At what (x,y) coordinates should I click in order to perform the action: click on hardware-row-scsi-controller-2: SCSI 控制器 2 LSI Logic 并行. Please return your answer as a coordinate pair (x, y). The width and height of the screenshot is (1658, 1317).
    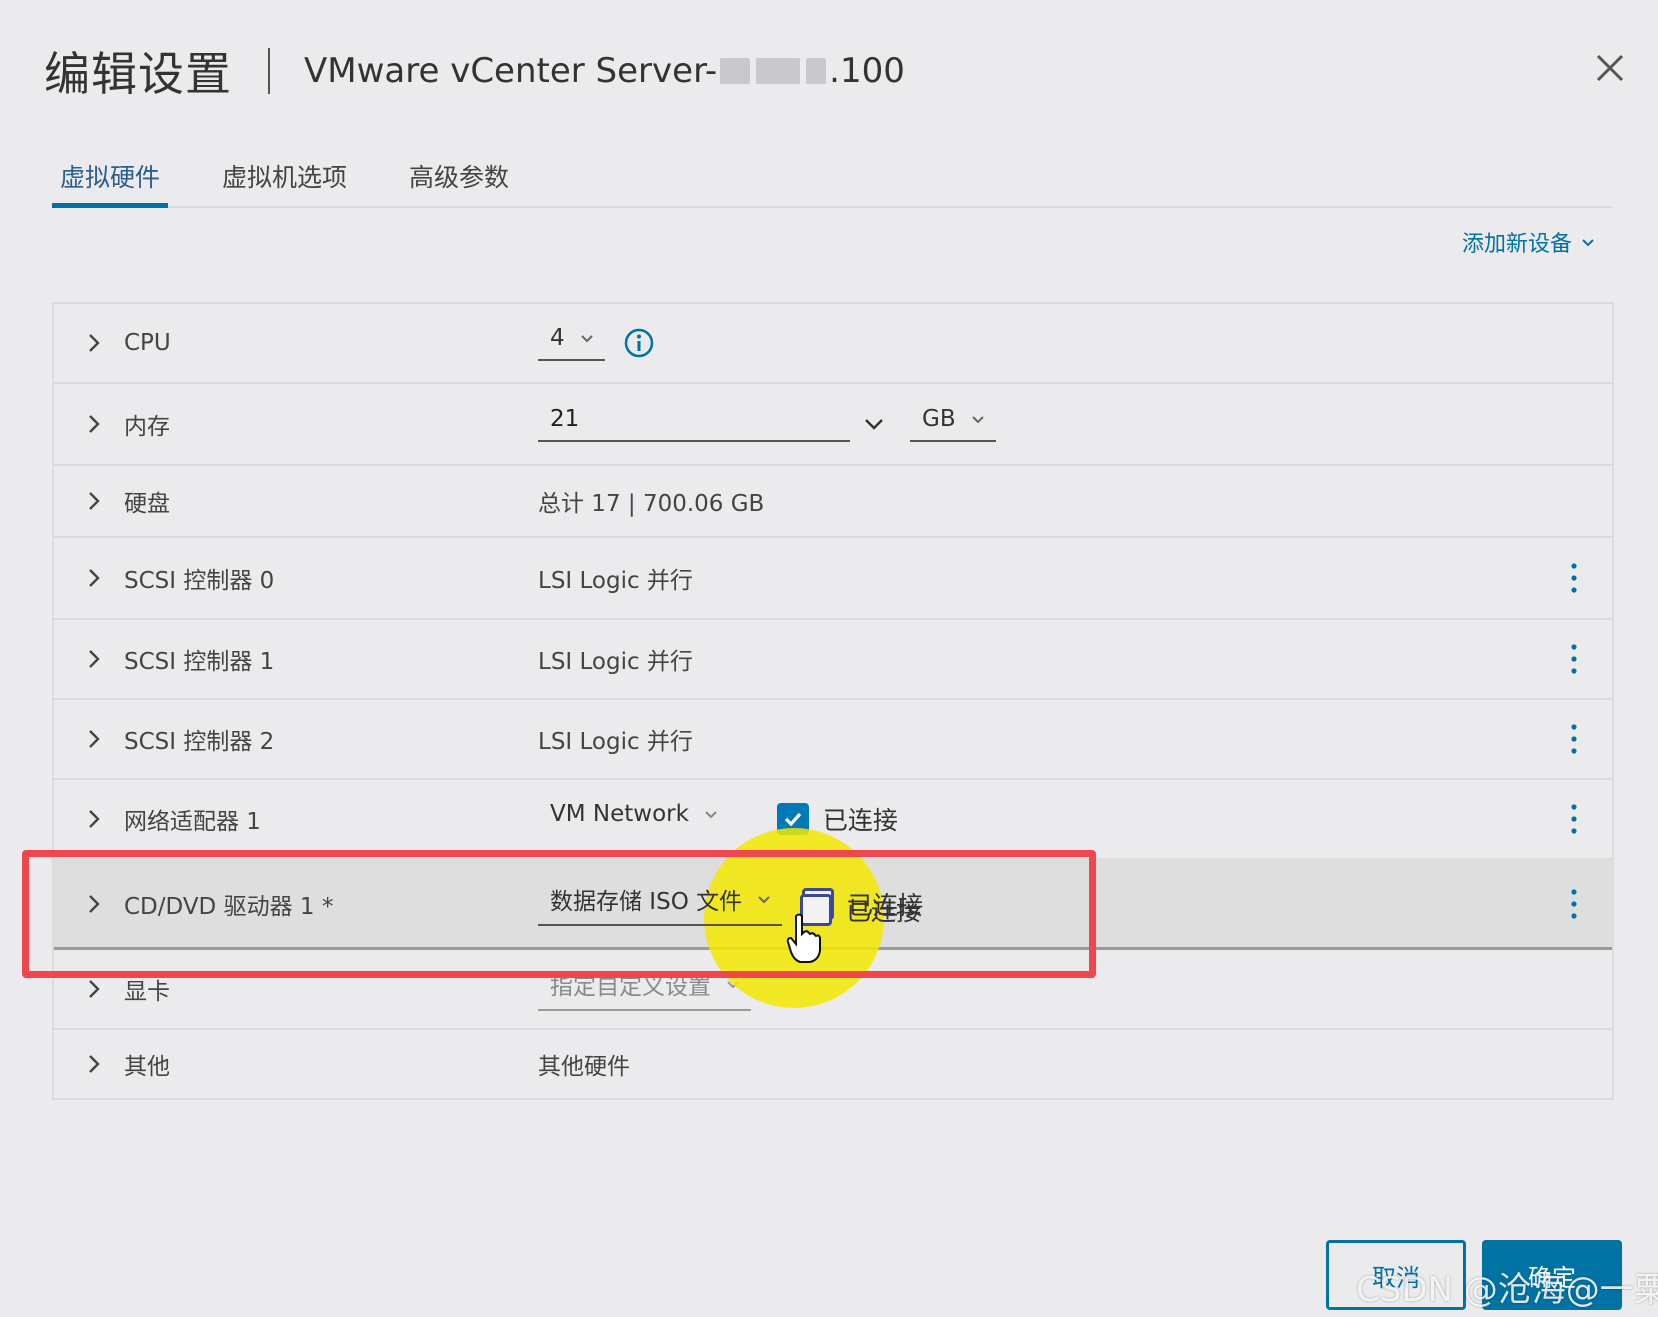
    Looking at the image, I should click on (833, 740).